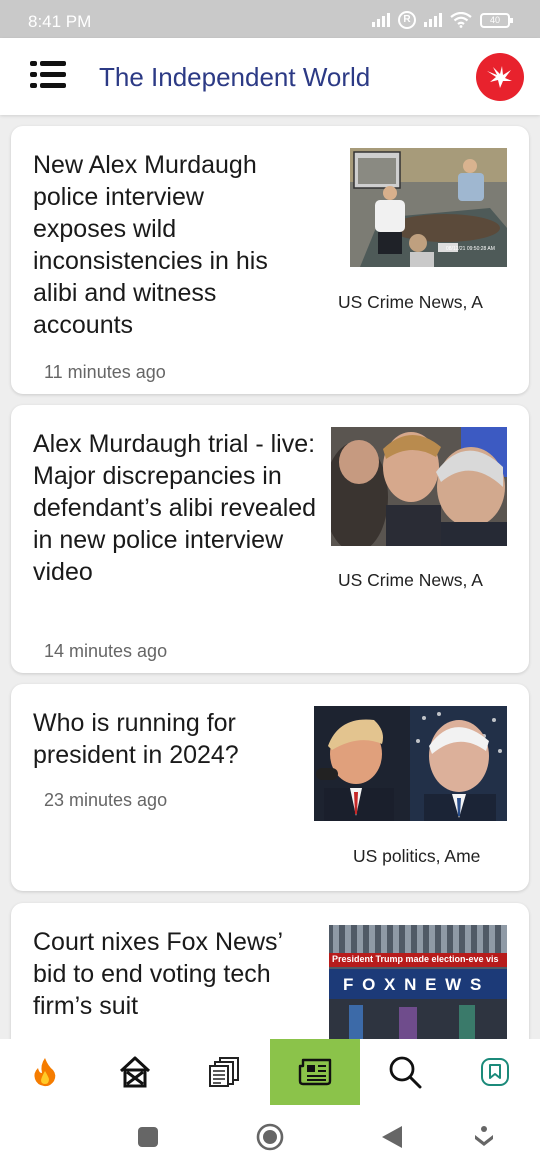  What do you see at coordinates (168, 739) in the screenshot?
I see `article-headline: Who is running for president in 2024?` at bounding box center [168, 739].